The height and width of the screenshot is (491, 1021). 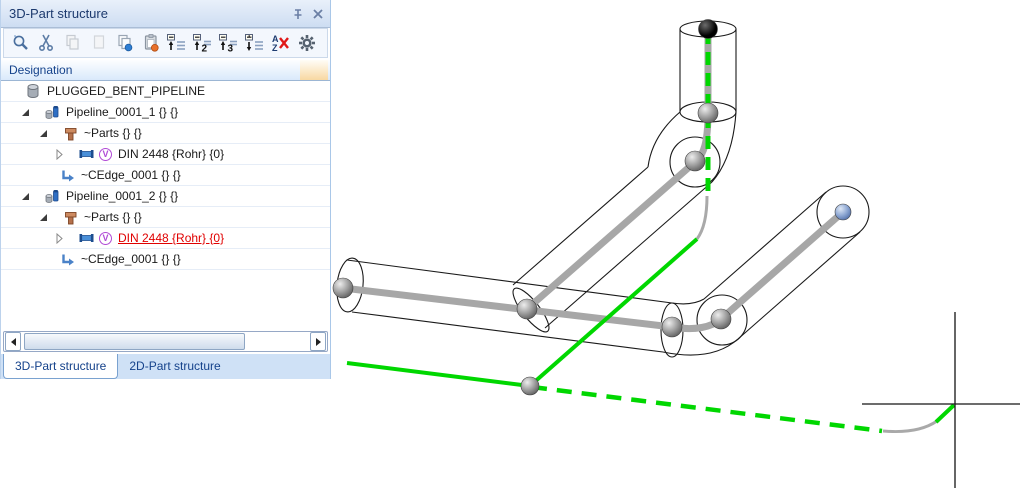 What do you see at coordinates (165, 14) in the screenshot?
I see `panel-titlebar: 3D-Part structure` at bounding box center [165, 14].